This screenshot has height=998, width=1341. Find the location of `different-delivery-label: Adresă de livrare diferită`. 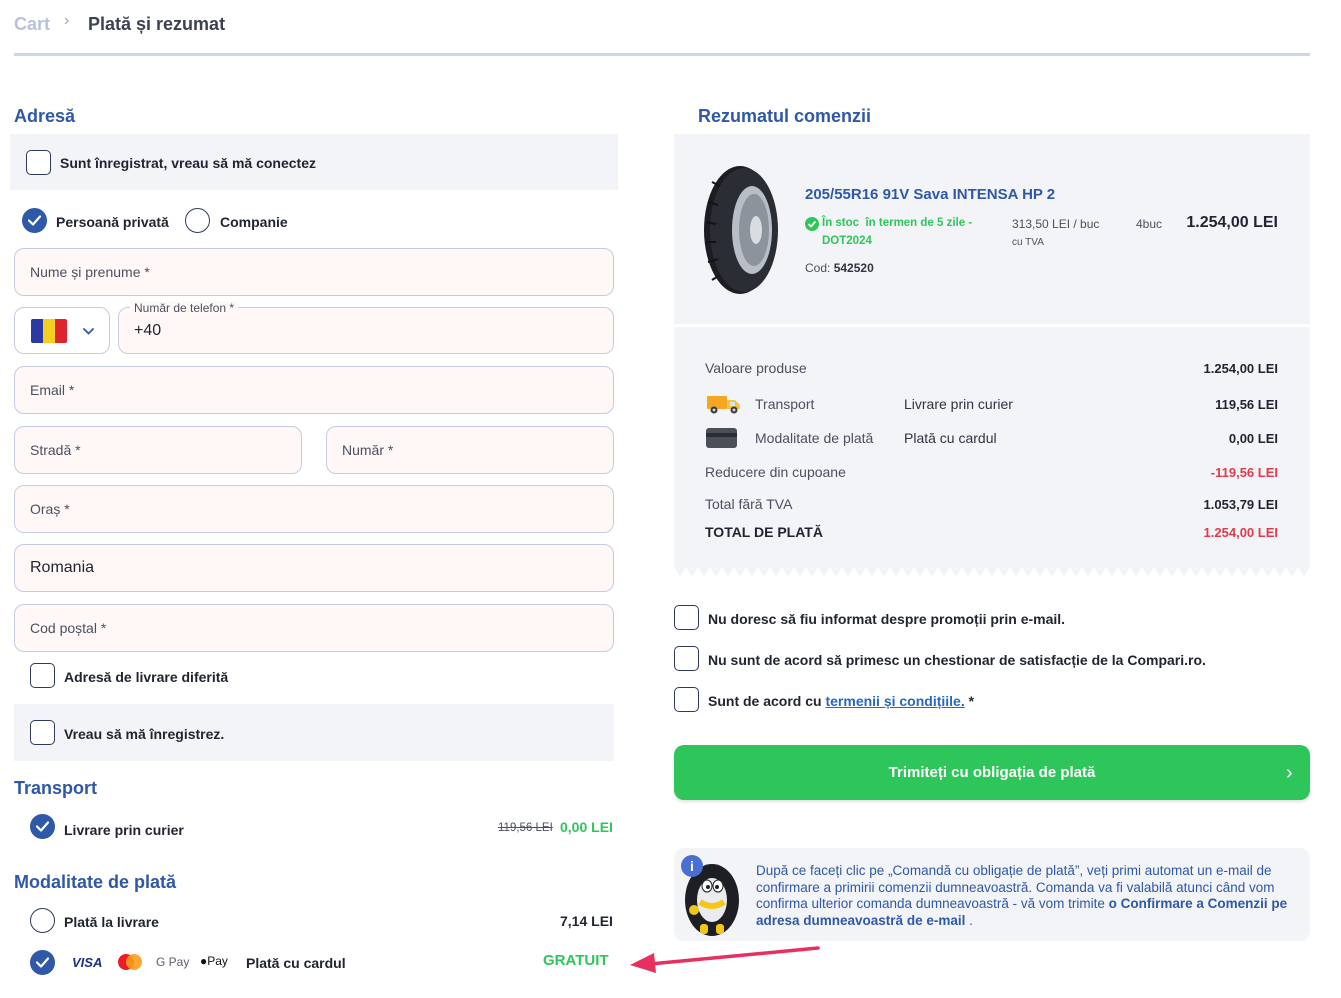

different-delivery-label: Adresă de livrare diferită is located at coordinates (146, 677).